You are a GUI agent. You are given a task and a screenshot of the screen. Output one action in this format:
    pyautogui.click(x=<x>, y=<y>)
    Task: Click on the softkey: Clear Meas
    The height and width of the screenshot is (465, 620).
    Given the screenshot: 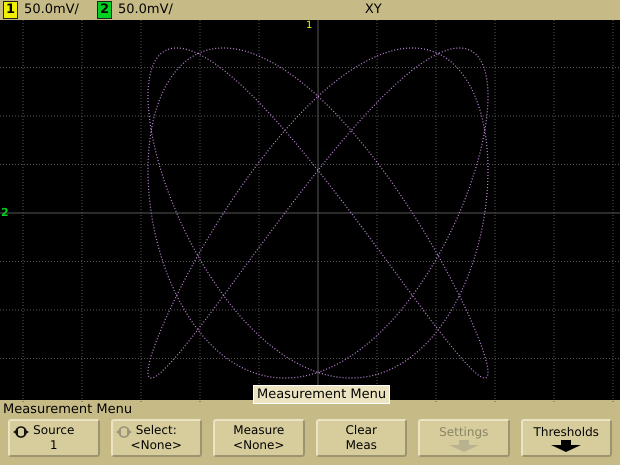 What is the action you would take?
    pyautogui.click(x=361, y=438)
    